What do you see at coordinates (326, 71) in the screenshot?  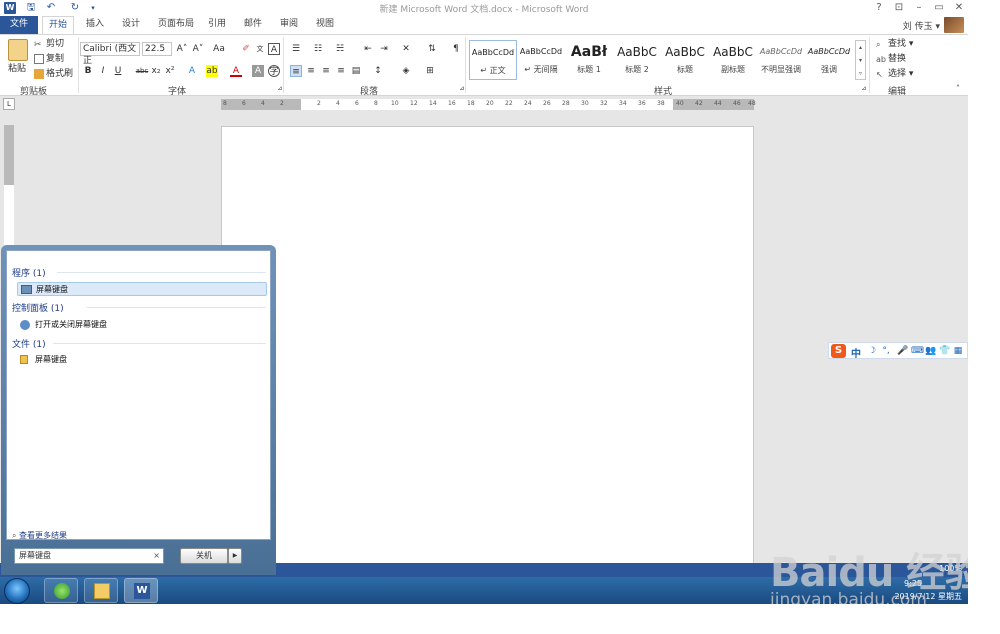 I see `align-right-icon: ≡` at bounding box center [326, 71].